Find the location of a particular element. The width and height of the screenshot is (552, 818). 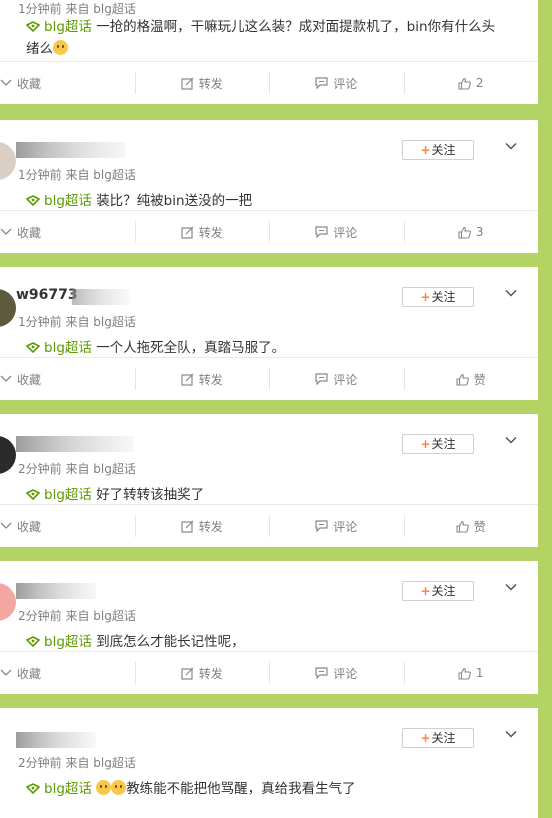

post-text: 一个人拖死全队，真踏马服了。 is located at coordinates (191, 348).